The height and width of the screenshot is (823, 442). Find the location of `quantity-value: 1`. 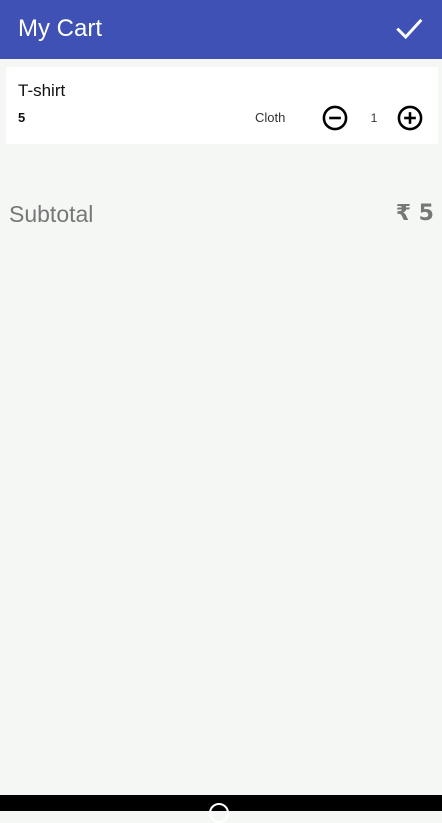

quantity-value: 1 is located at coordinates (374, 118).